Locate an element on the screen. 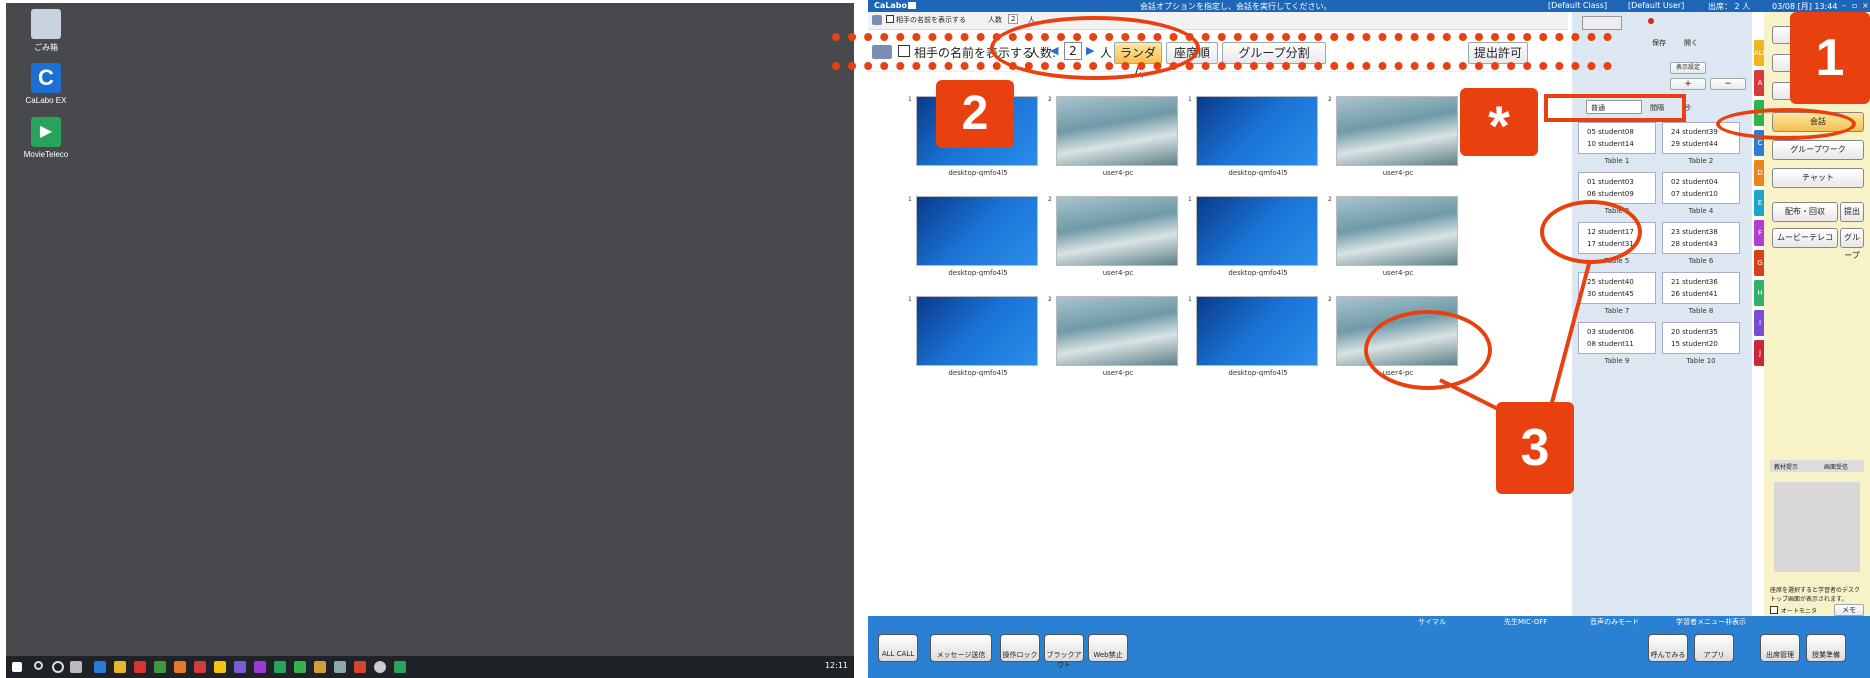 The image size is (1870, 678). seat-student: 26 student41 is located at coordinates (1701, 294).